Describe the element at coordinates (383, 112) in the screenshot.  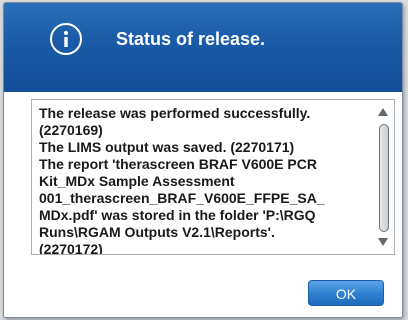
I see `scroll-up-arrow-icon` at that location.